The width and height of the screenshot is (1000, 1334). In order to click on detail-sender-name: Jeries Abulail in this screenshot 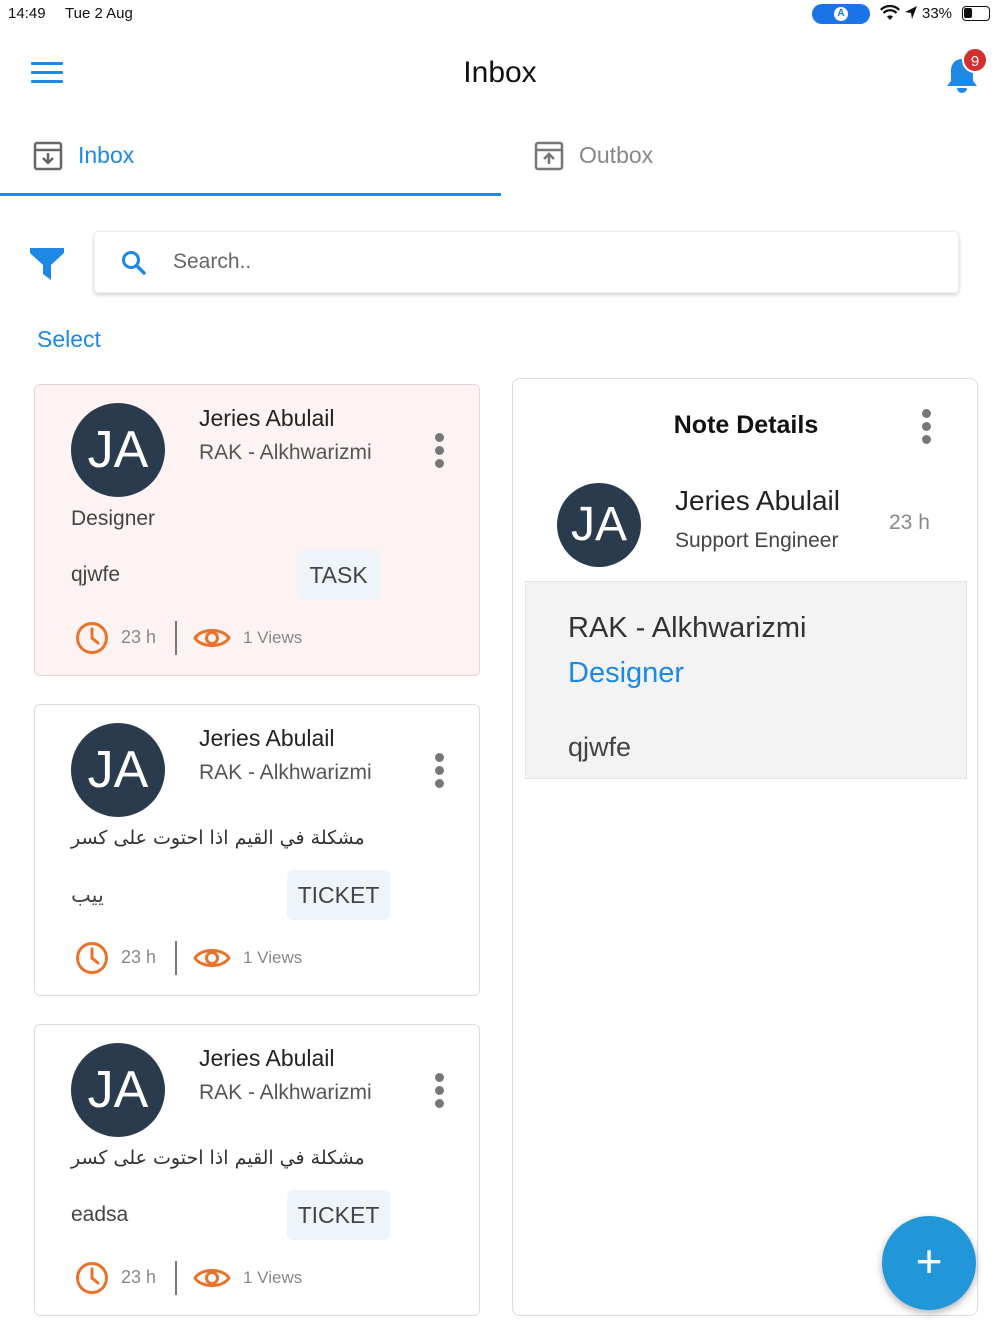, I will do `click(757, 500)`.